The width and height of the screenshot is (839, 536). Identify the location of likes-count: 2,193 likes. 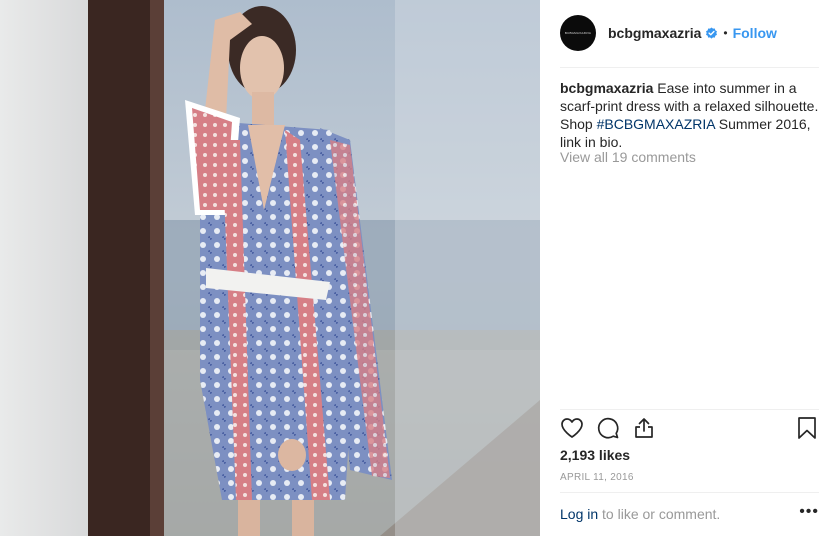
(595, 455).